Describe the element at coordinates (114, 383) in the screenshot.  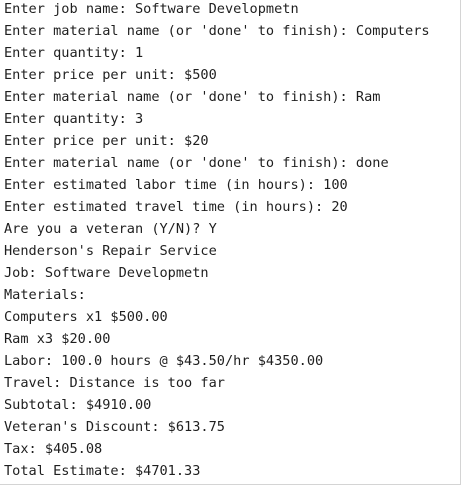
I see `console-line-travel-summary: Travel: Distance is too far` at that location.